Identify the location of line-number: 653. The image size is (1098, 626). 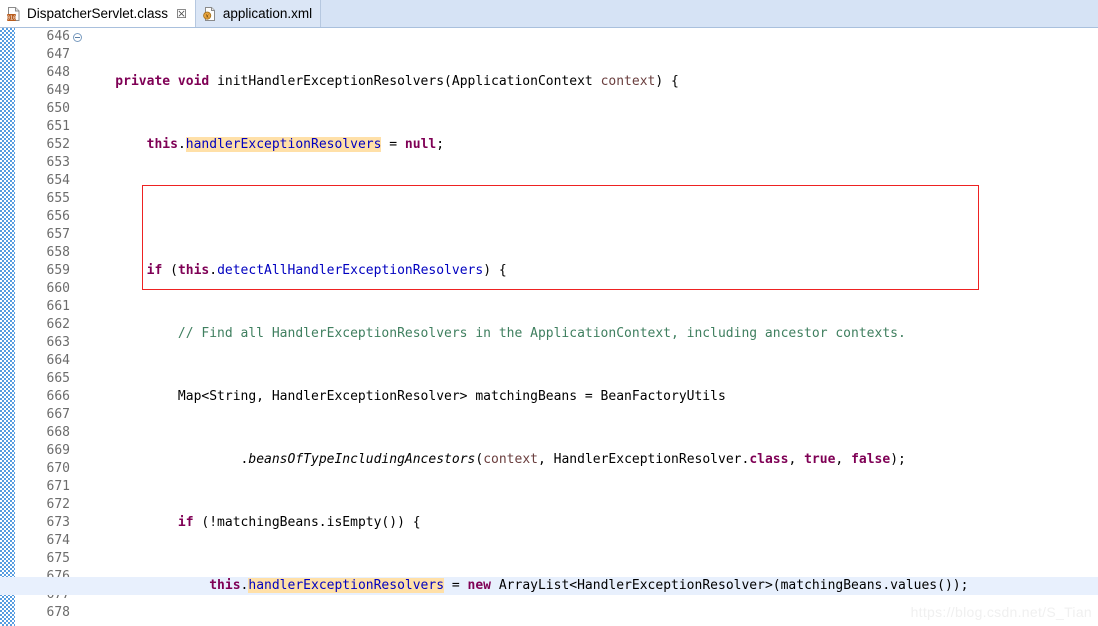
(58, 162).